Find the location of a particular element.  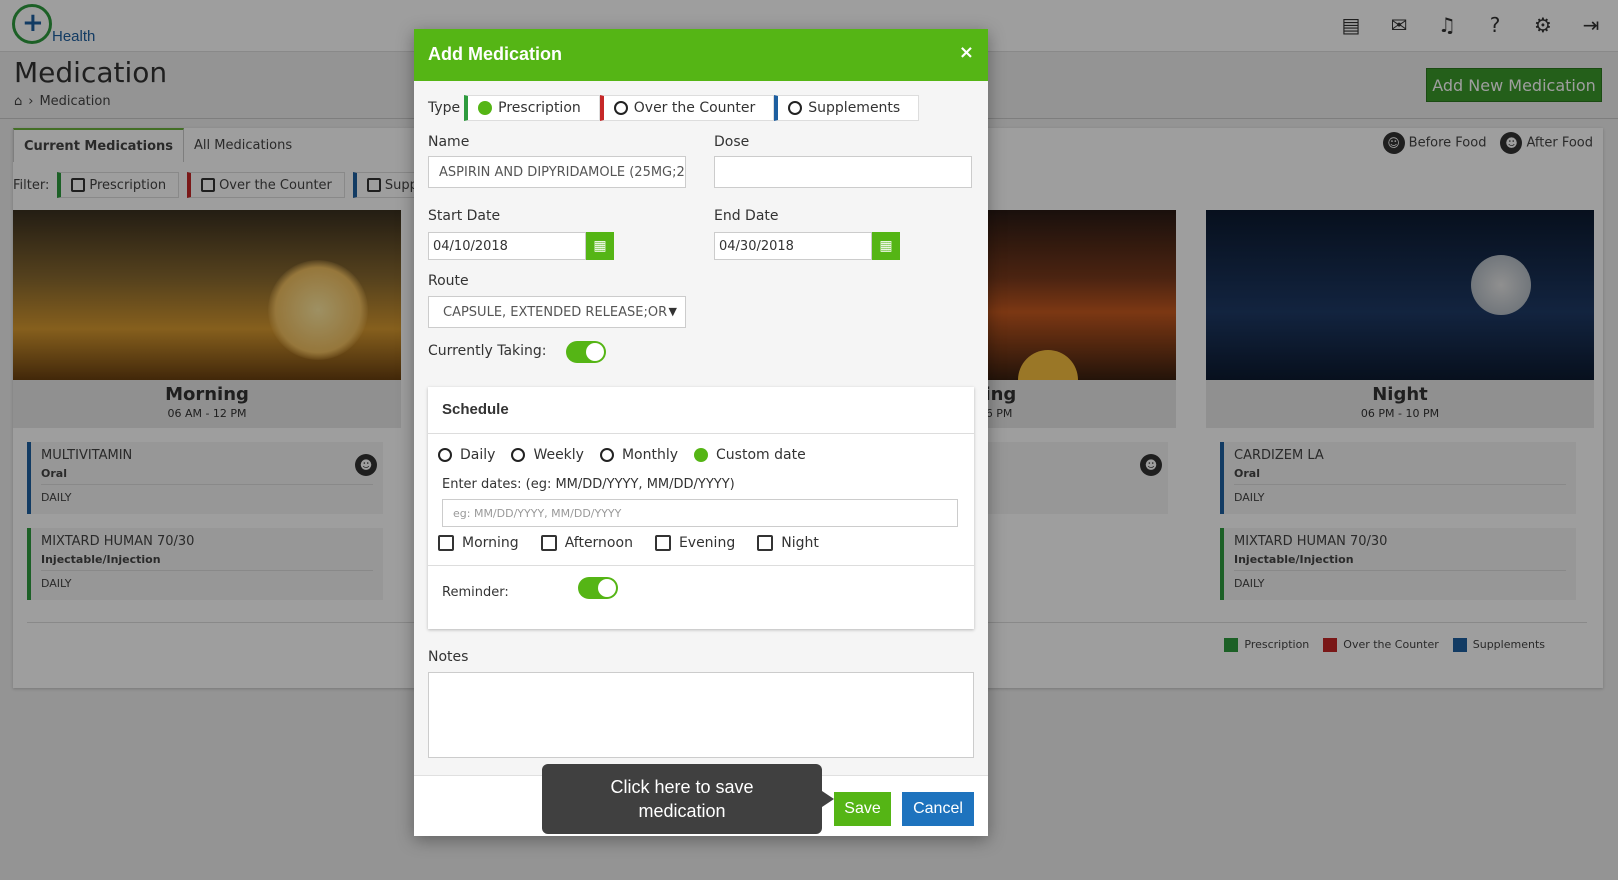

frequency-label: Monthly is located at coordinates (650, 455).